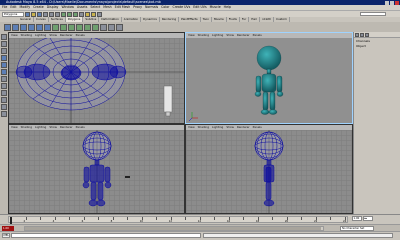 This screenshot has height=240, width=400. Describe the element at coordinates (53, 221) in the screenshot. I see `time-tick-label: 4` at that location.